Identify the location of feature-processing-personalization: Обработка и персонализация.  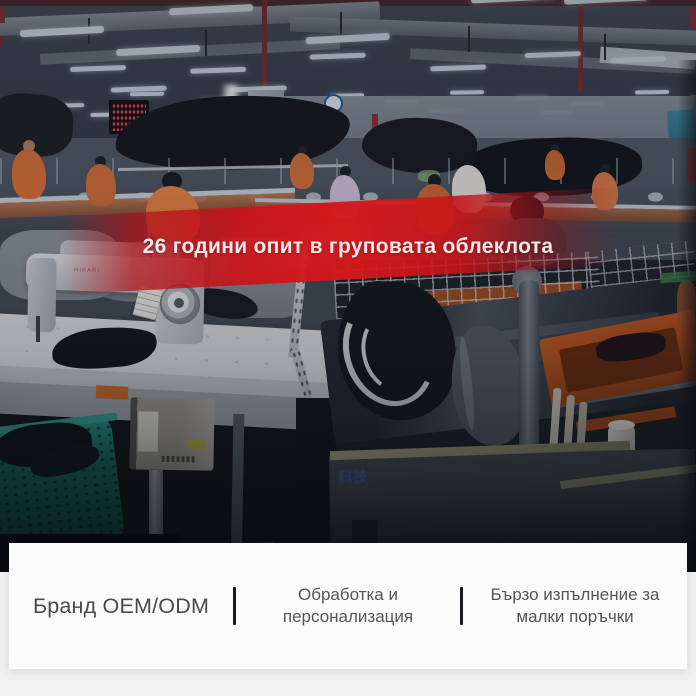
(348, 606).